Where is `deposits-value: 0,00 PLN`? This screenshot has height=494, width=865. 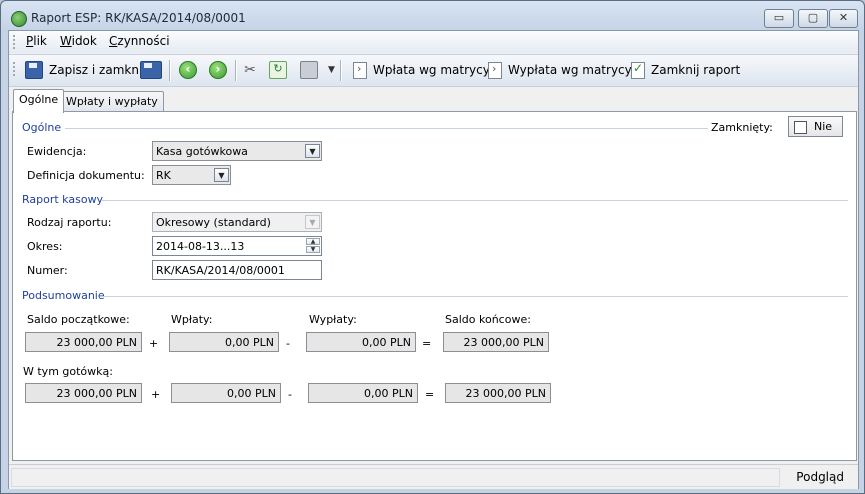
deposits-value: 0,00 PLN is located at coordinates (224, 342).